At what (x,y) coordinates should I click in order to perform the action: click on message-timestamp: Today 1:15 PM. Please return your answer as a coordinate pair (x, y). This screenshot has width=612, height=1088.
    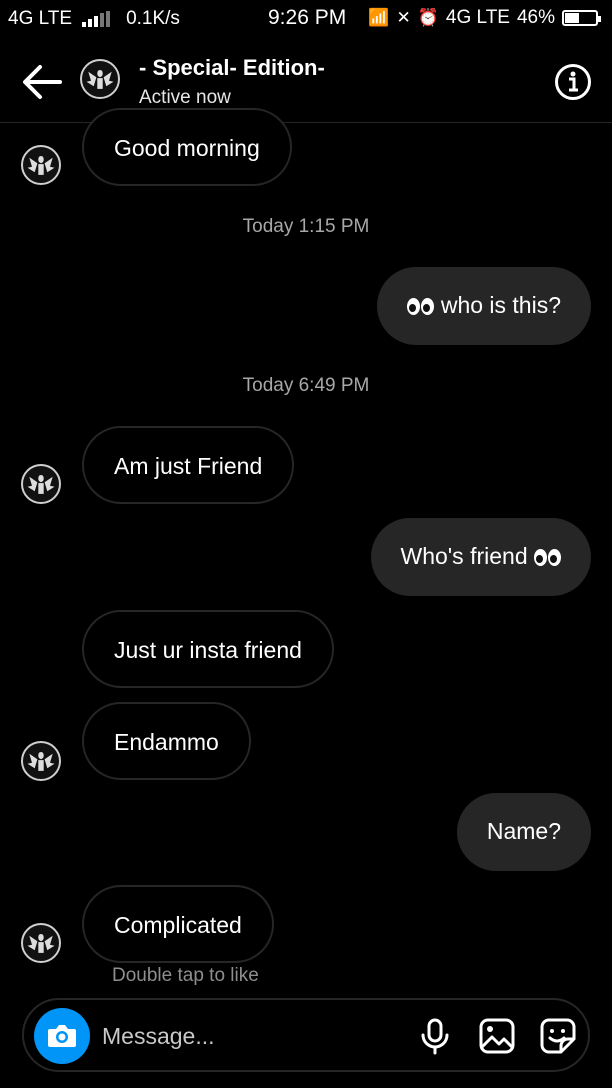
    Looking at the image, I should click on (306, 226).